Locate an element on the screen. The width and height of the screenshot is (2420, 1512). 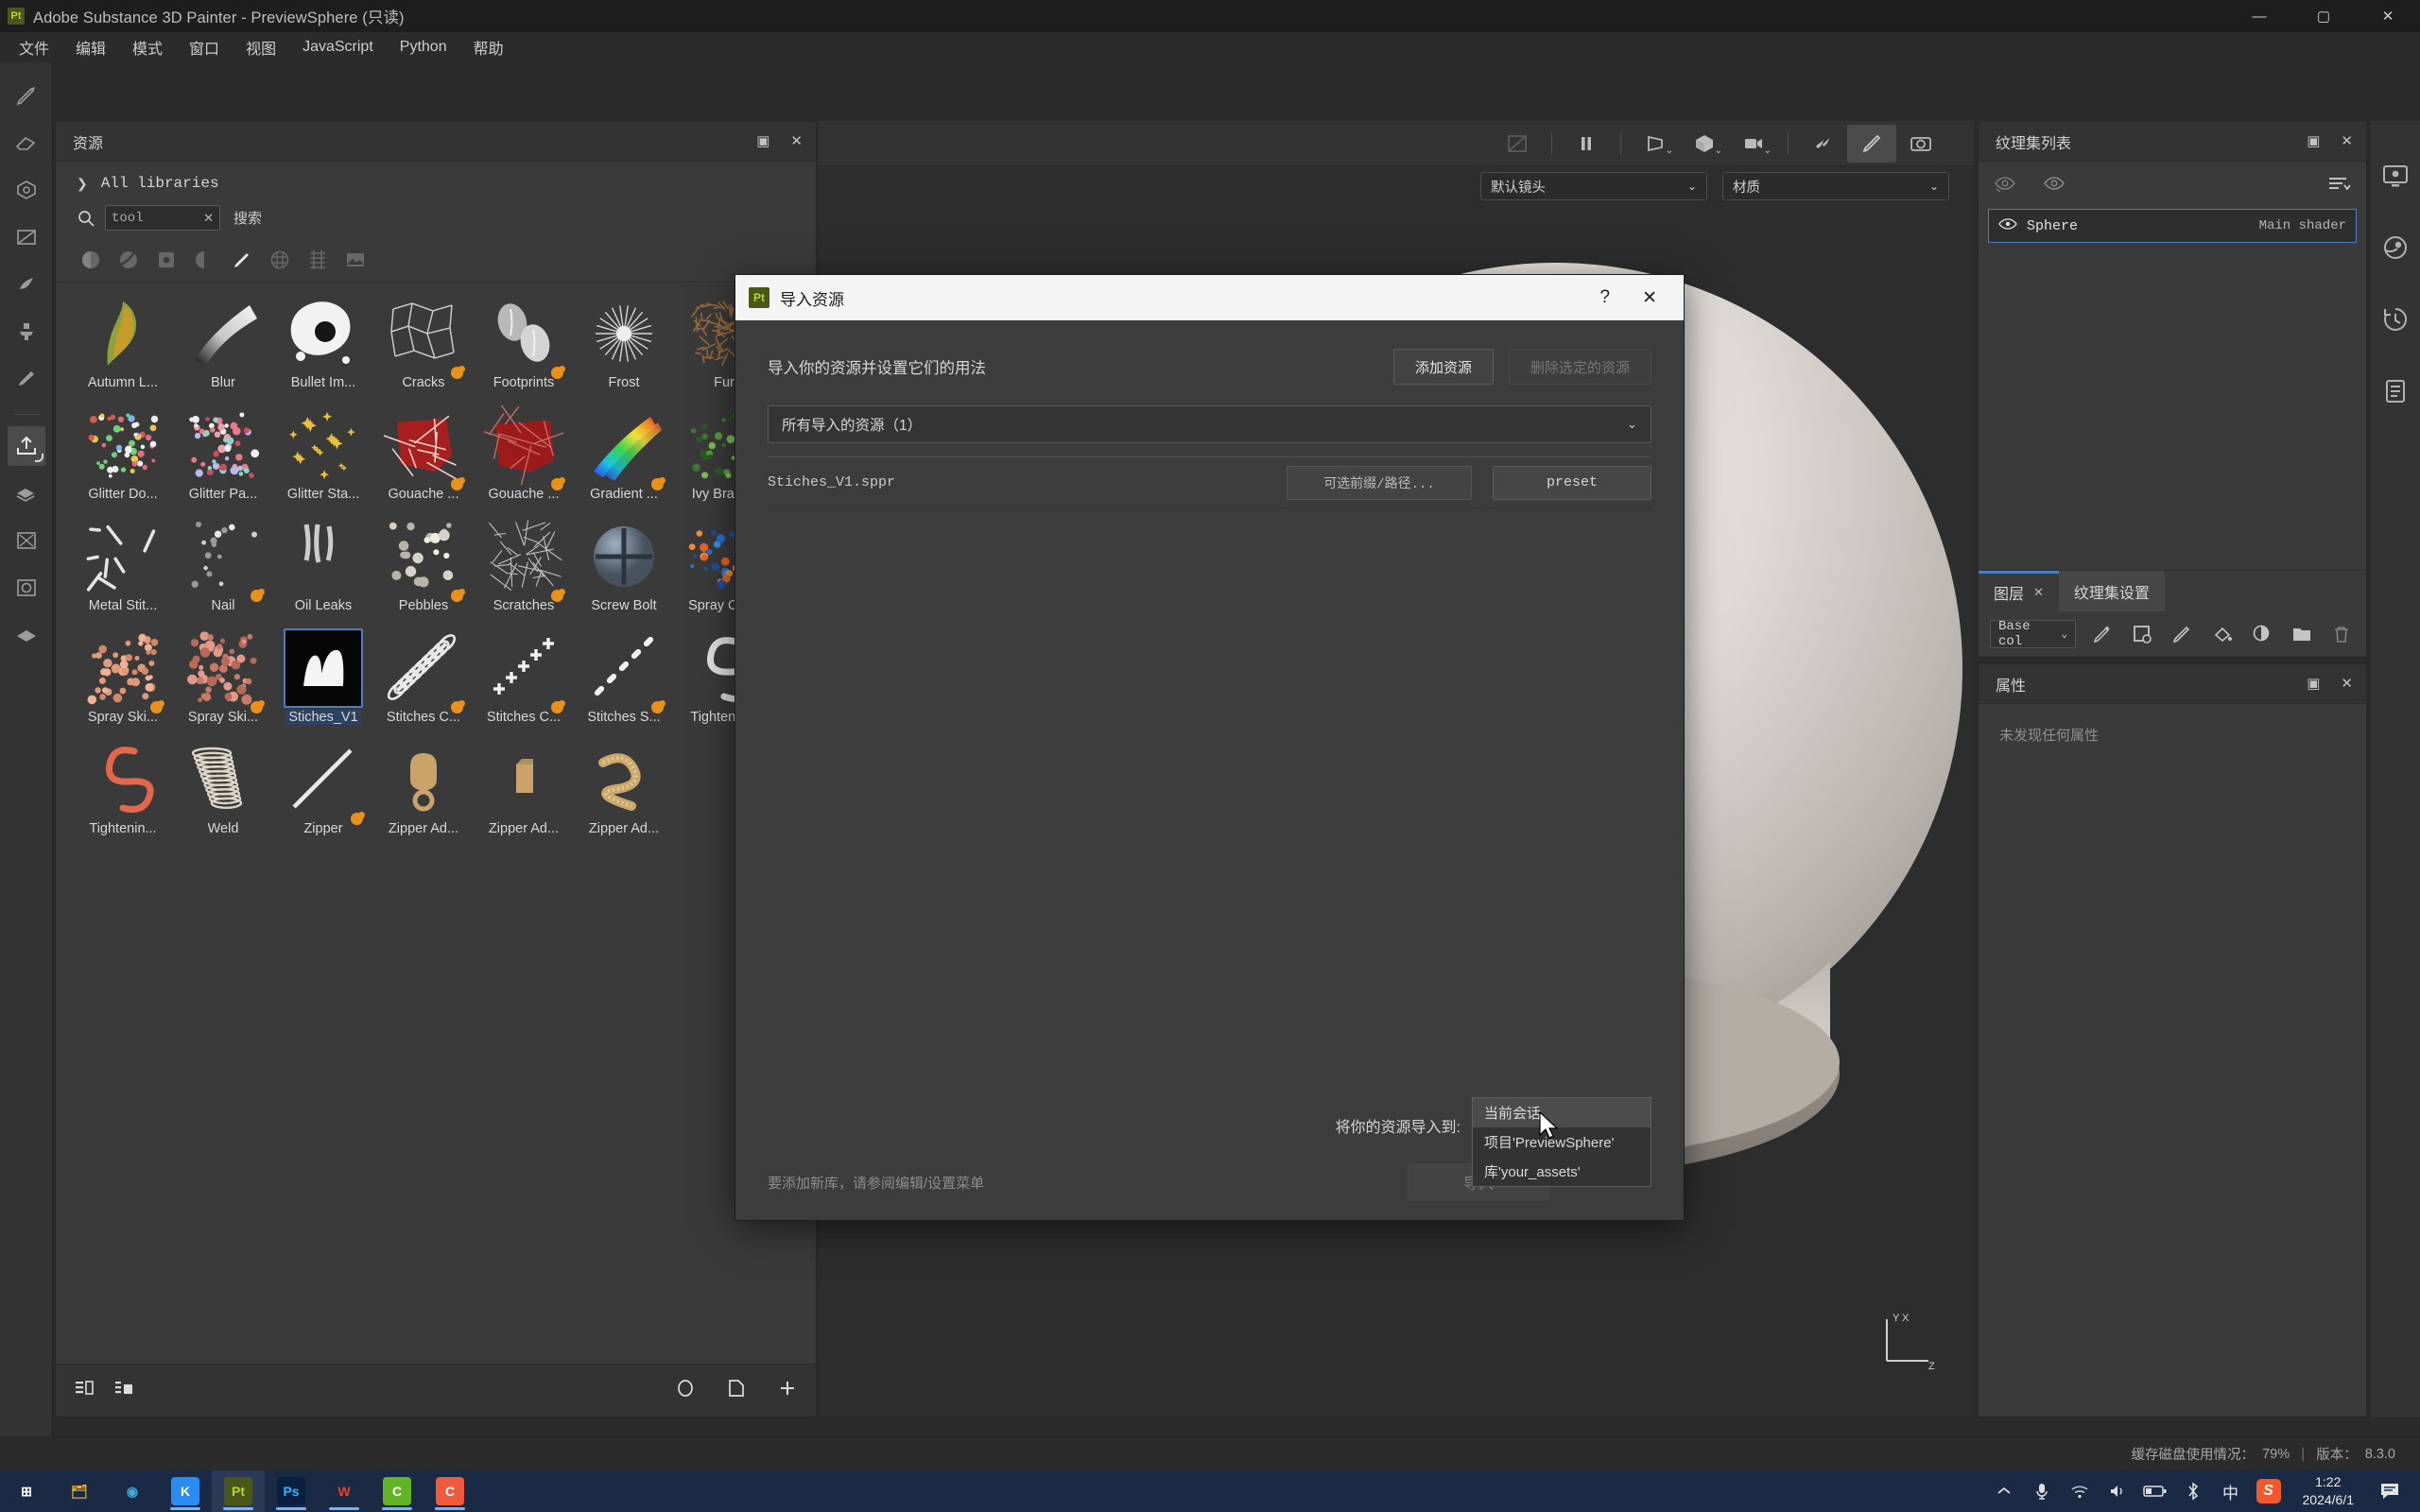
material-picker-tool is located at coordinates (26, 379).